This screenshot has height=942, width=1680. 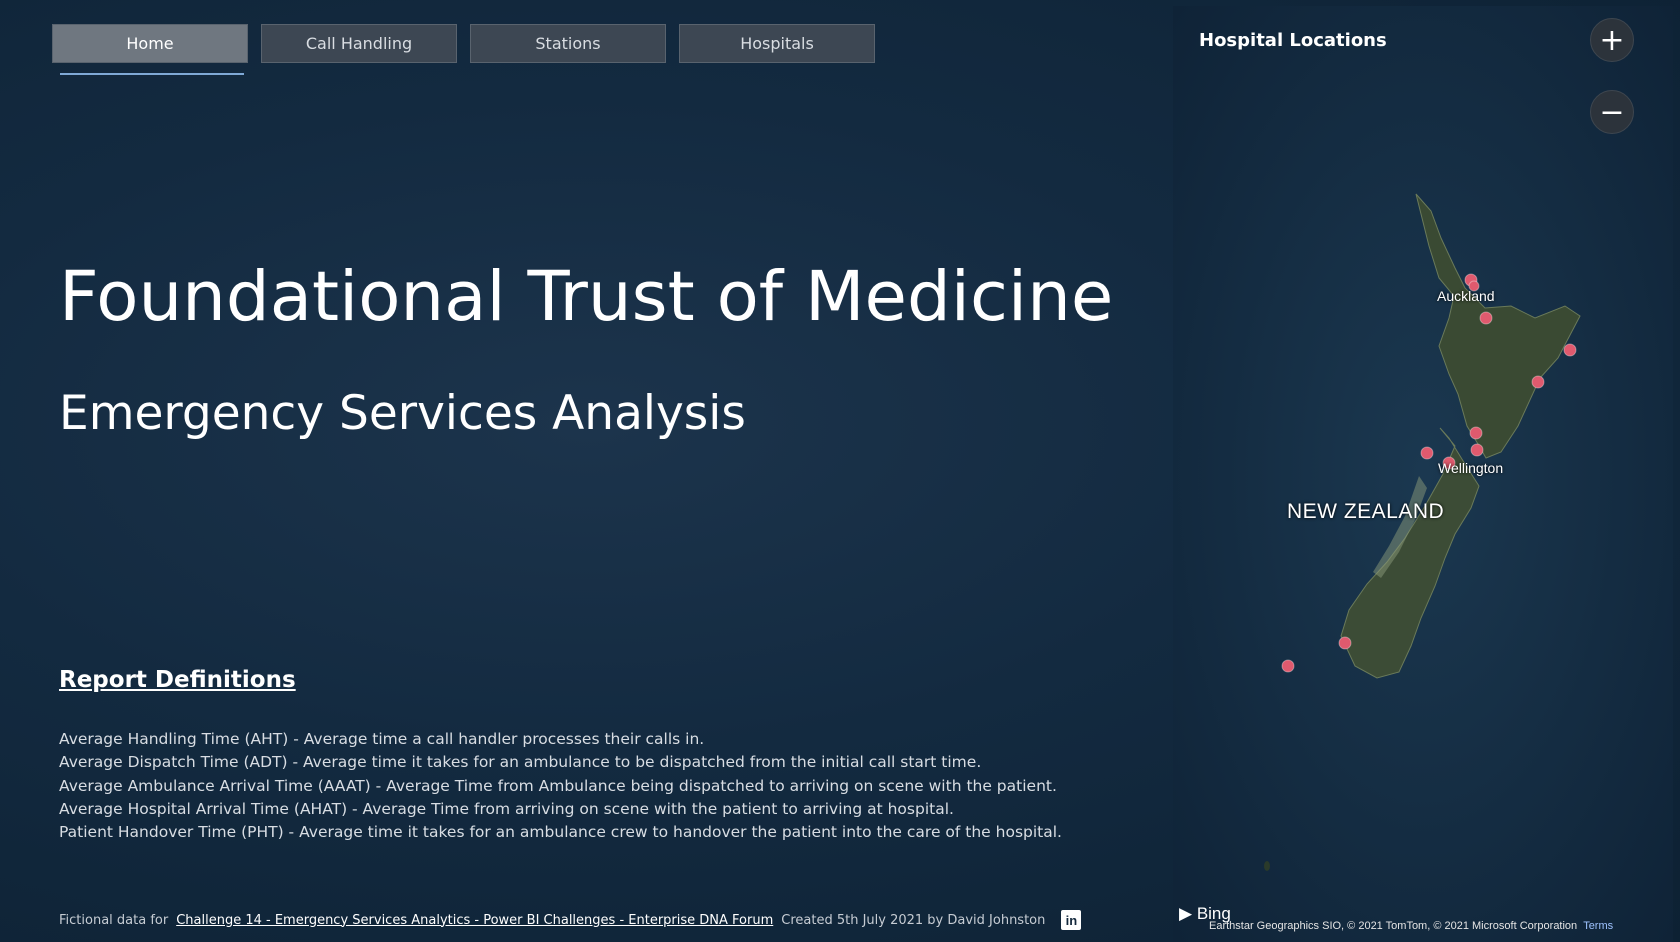 What do you see at coordinates (150, 43) in the screenshot?
I see `tab-home: Home` at bounding box center [150, 43].